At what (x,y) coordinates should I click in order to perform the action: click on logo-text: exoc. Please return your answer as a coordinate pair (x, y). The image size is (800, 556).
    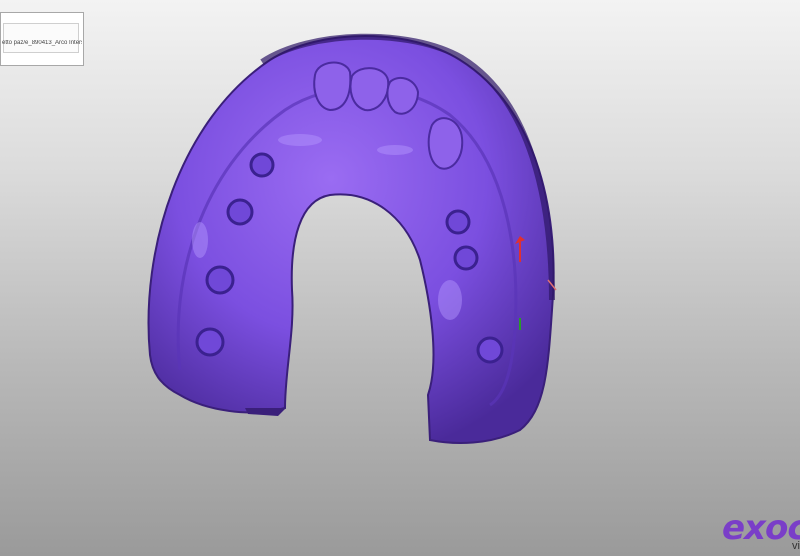
    Looking at the image, I should click on (761, 528).